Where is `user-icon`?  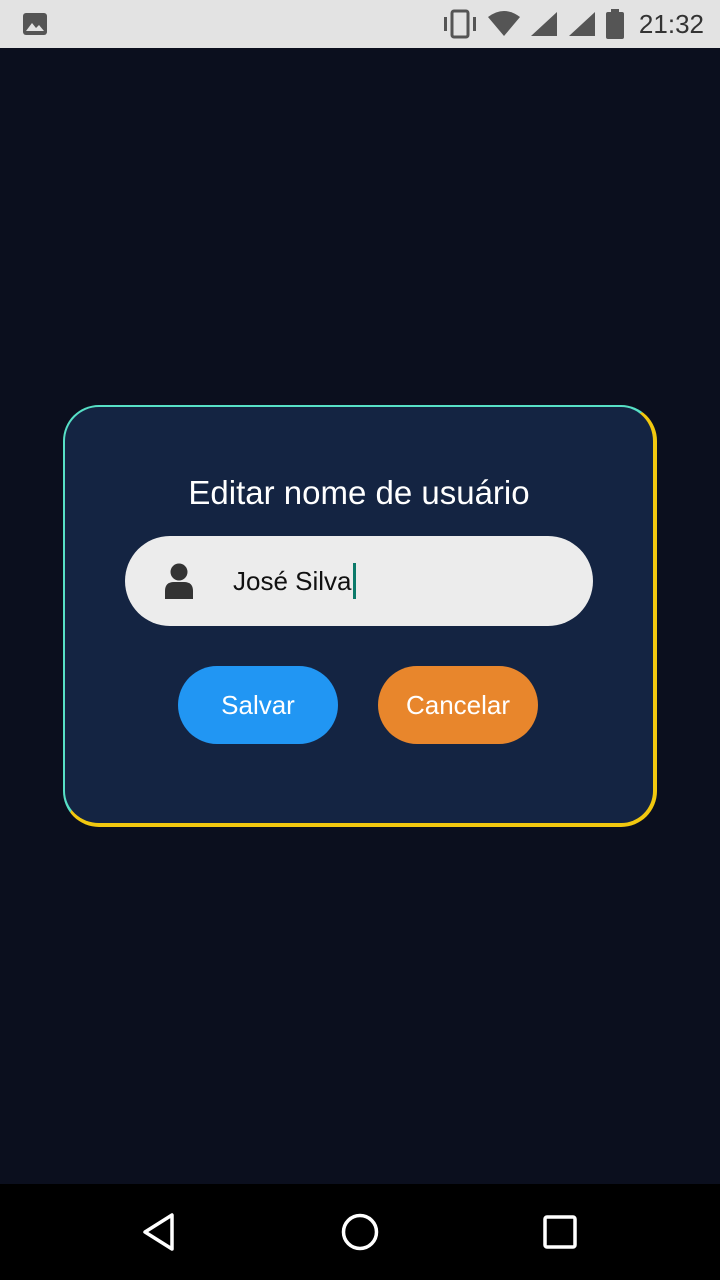
user-icon is located at coordinates (179, 581).